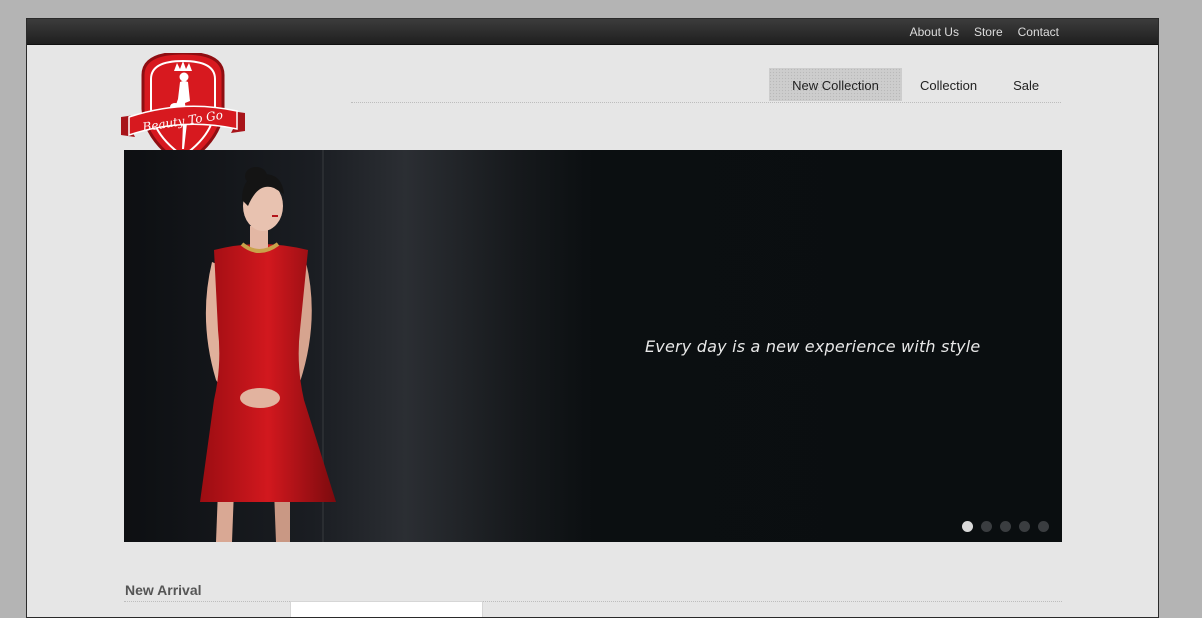 This screenshot has height=618, width=1202. What do you see at coordinates (948, 84) in the screenshot?
I see `nav-collection: Collection` at bounding box center [948, 84].